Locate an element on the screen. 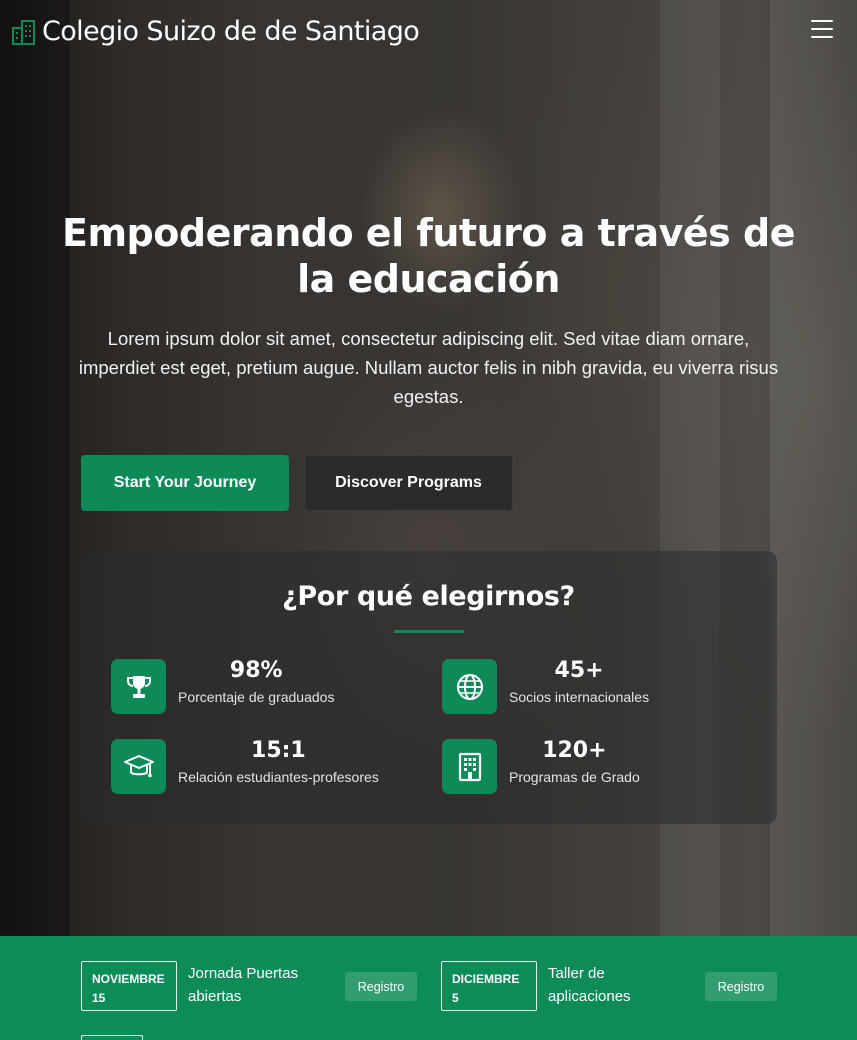  start-journey-button: Start Your Journey is located at coordinates (185, 483).